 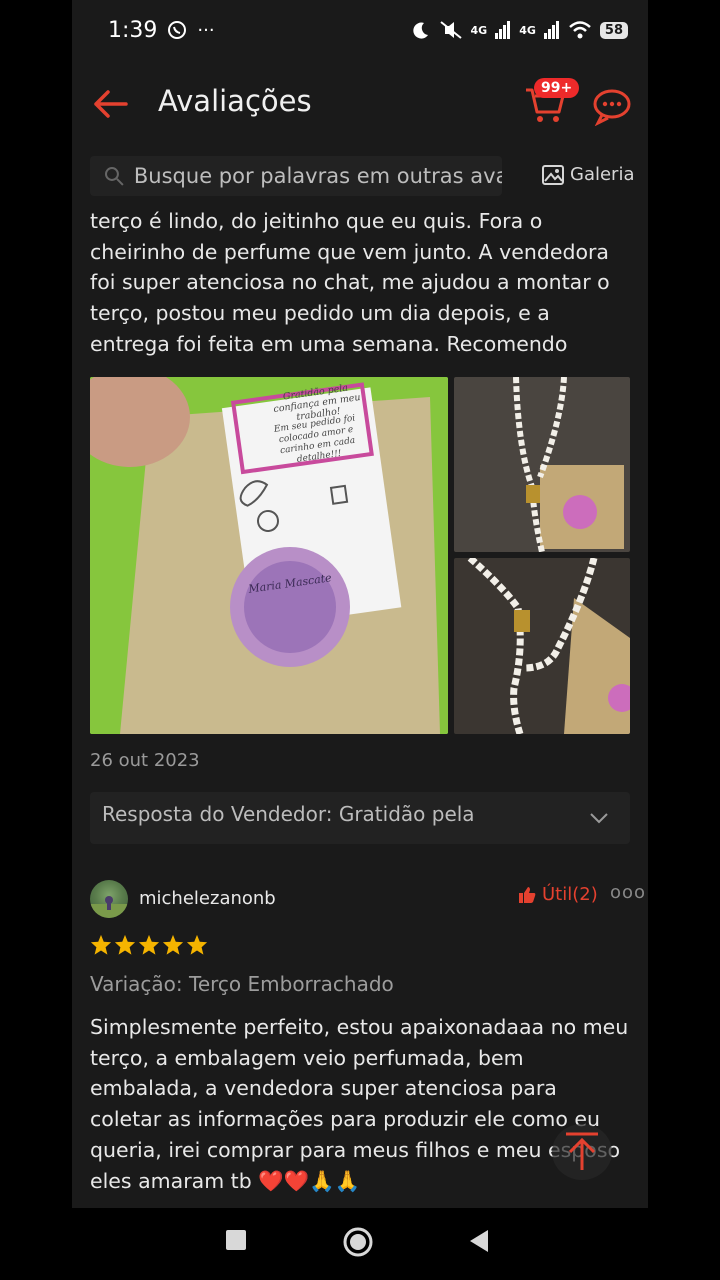 I want to click on signal-1-icon, so click(x=503, y=30).